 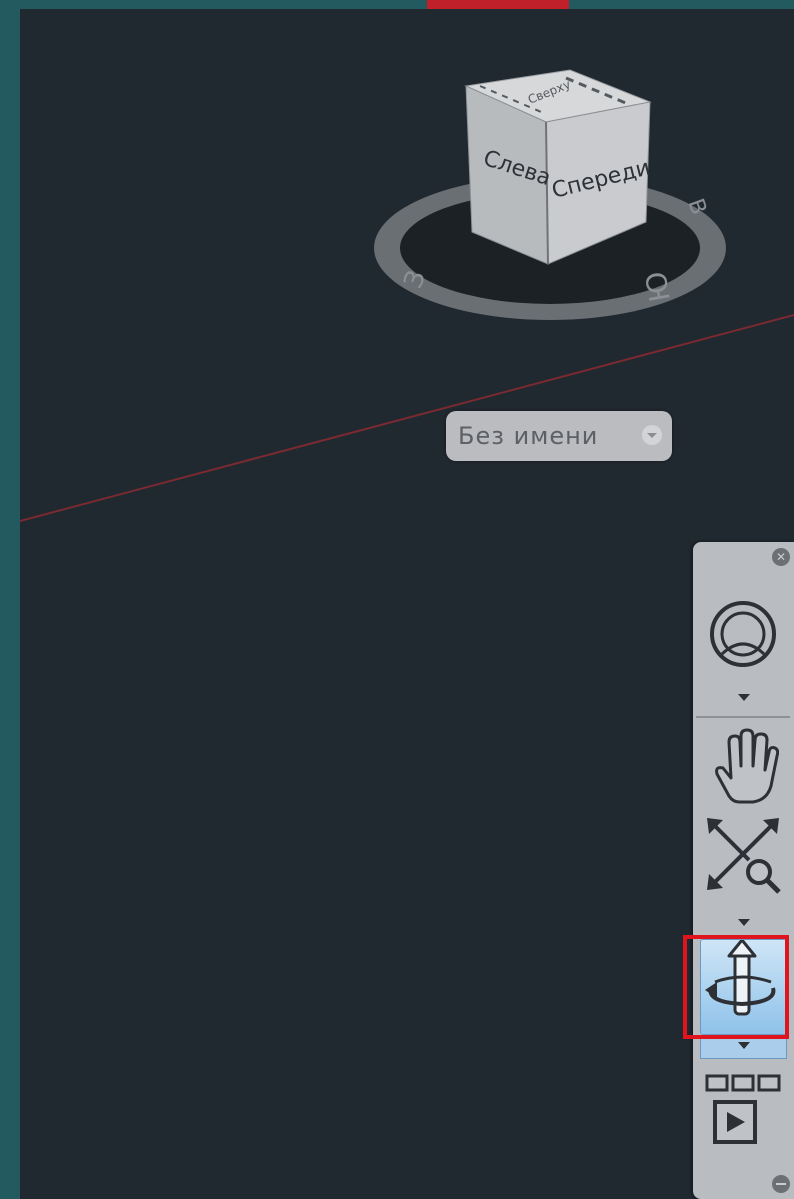 What do you see at coordinates (550, 204) in the screenshot?
I see `viewcube: С В З Ю Сверху Слева Спереди` at bounding box center [550, 204].